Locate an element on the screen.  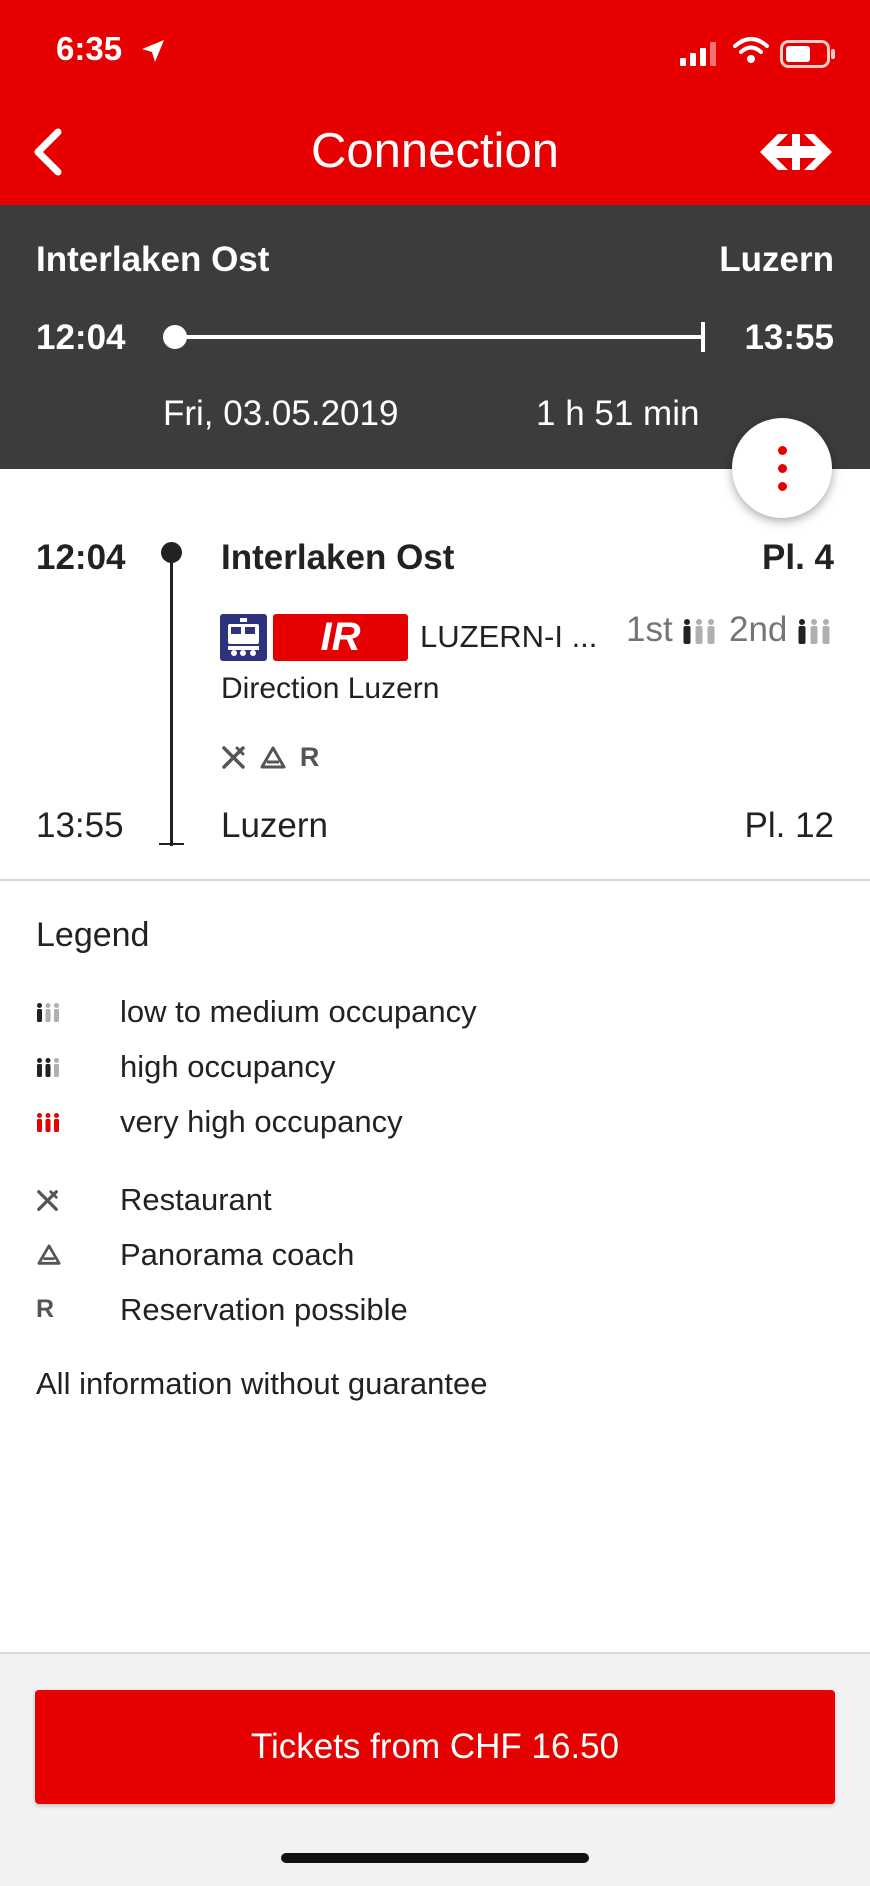
arrival-platform: Pl. 12 is located at coordinates (789, 825).